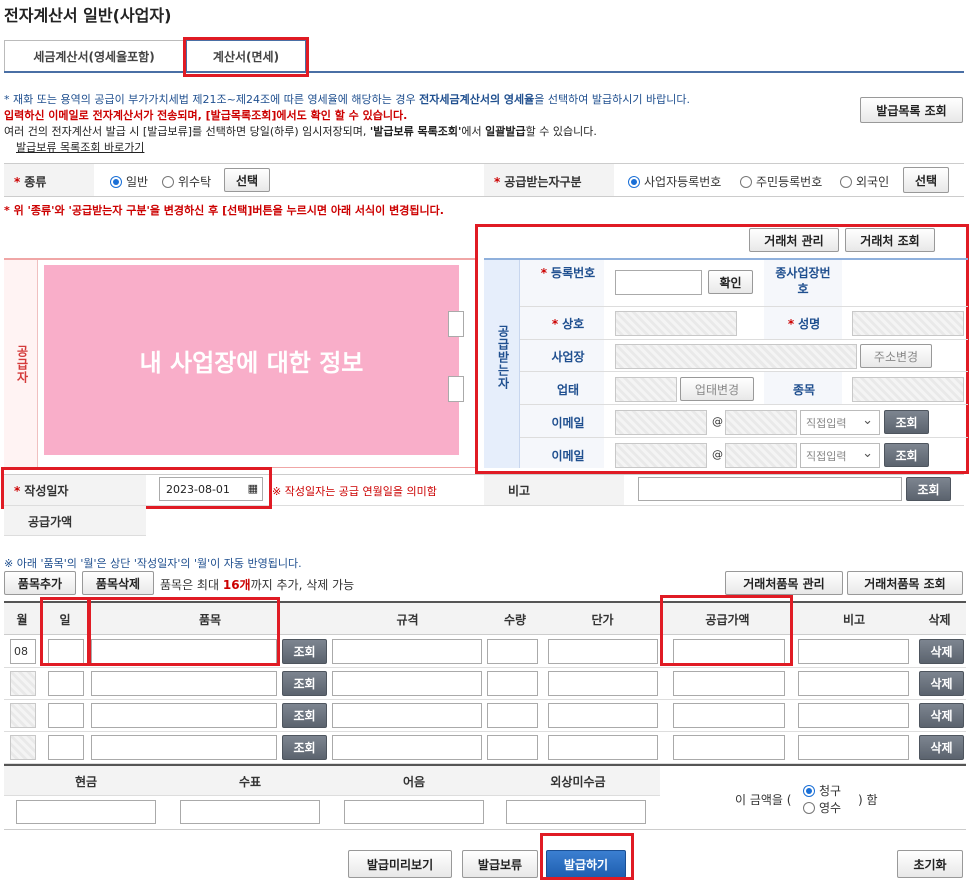 The width and height of the screenshot is (975, 881). What do you see at coordinates (500, 864) in the screenshot?
I see `hold-button: 발급보류` at bounding box center [500, 864].